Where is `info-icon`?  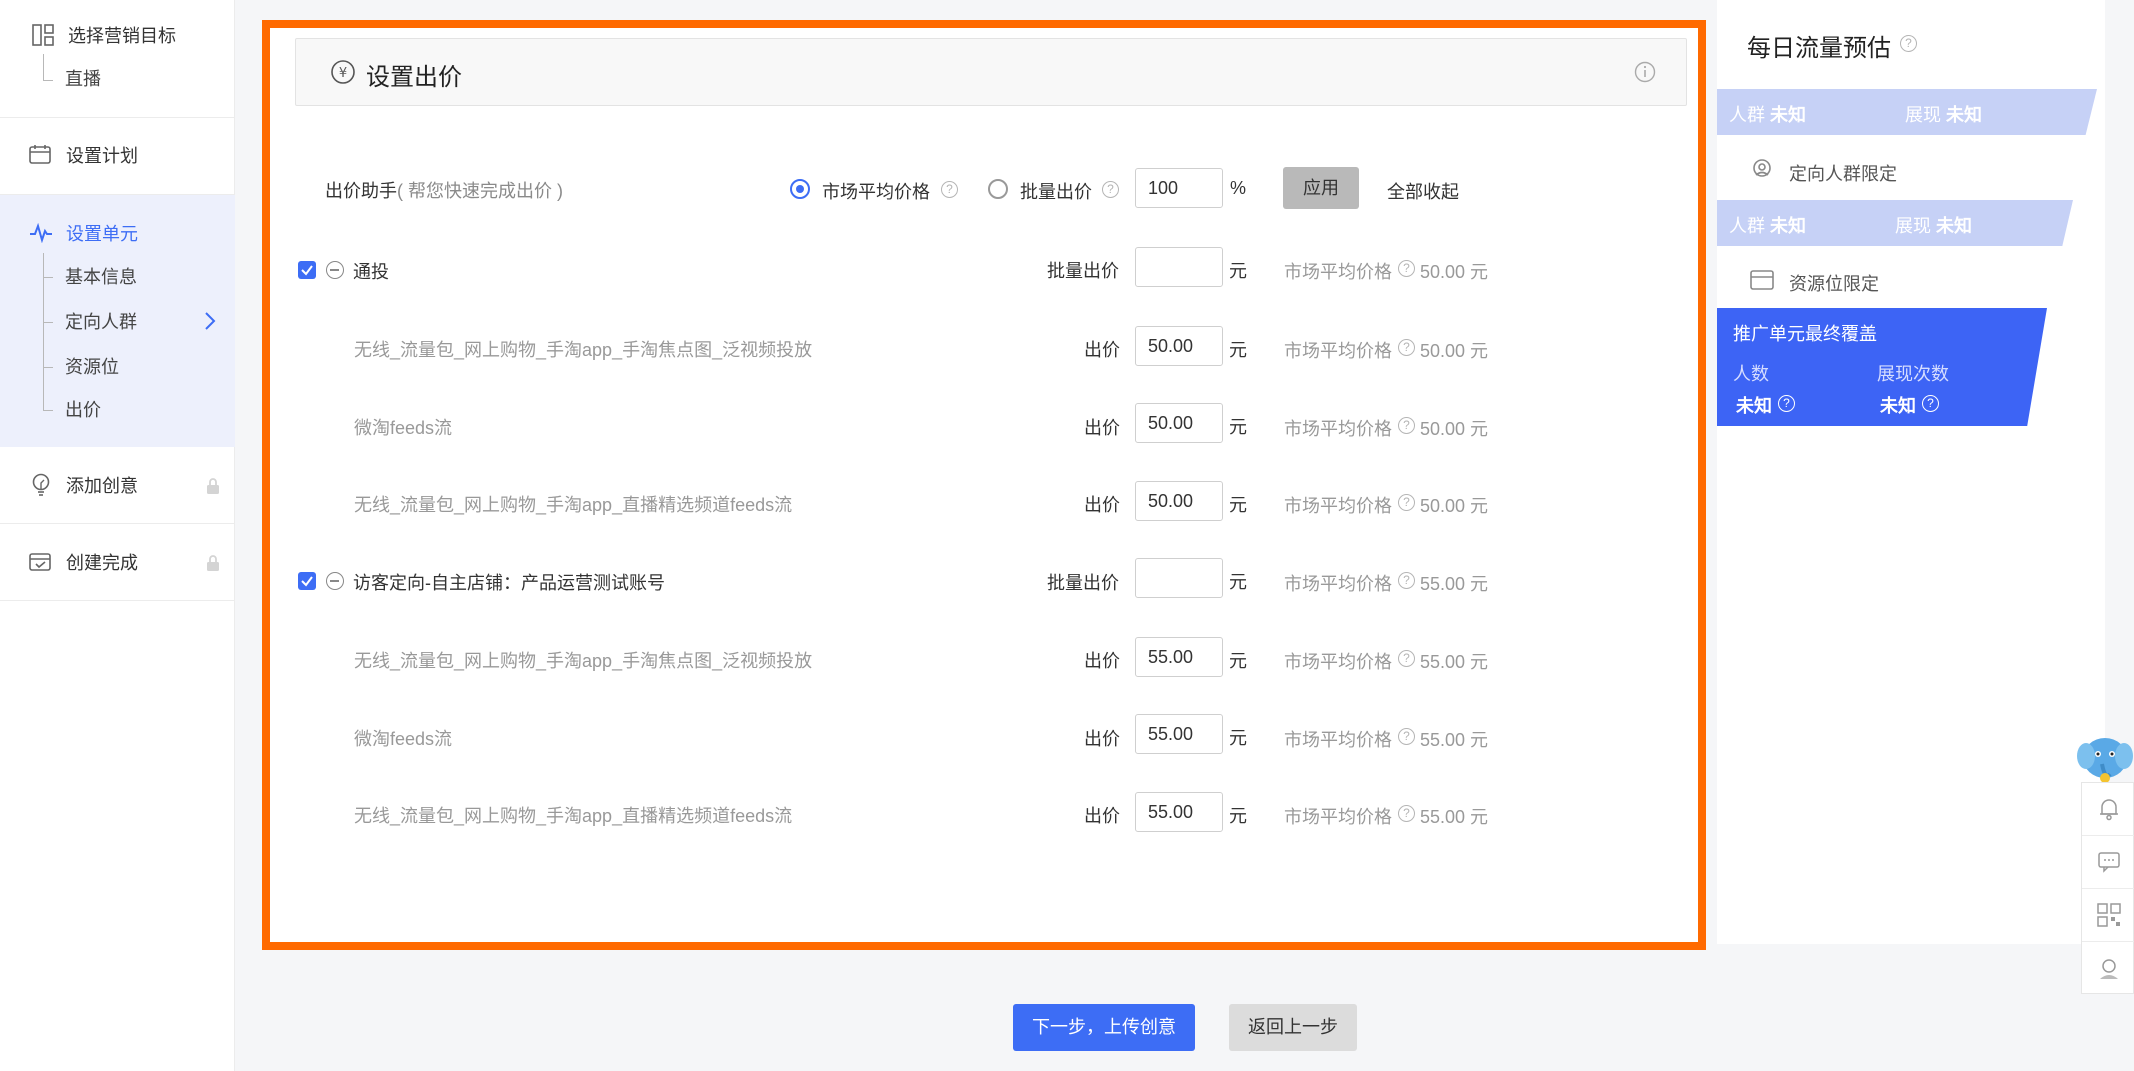
info-icon is located at coordinates (1645, 74).